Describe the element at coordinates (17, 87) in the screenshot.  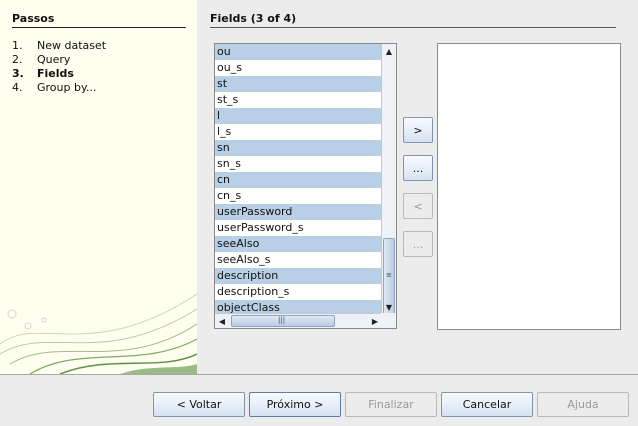
I see `step-number: 4.` at that location.